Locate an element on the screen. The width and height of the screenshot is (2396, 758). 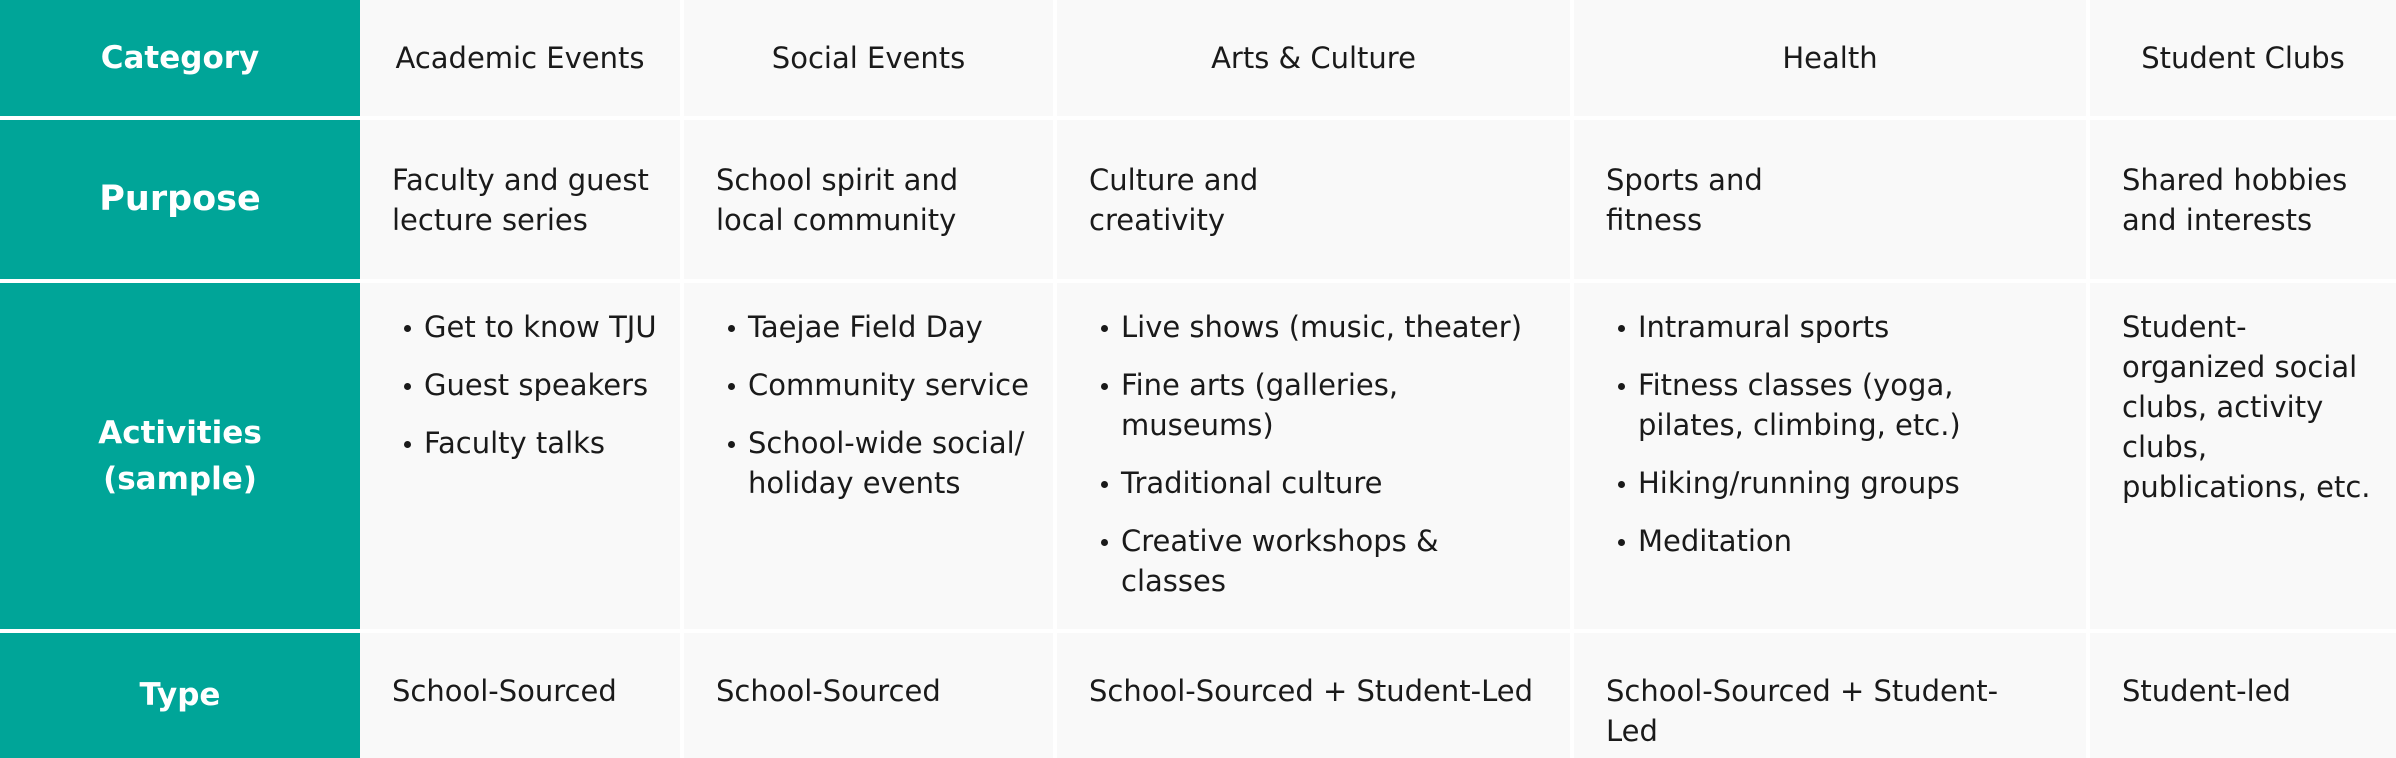
category-student-clubs: Student Clubs is located at coordinates (2241, 60).